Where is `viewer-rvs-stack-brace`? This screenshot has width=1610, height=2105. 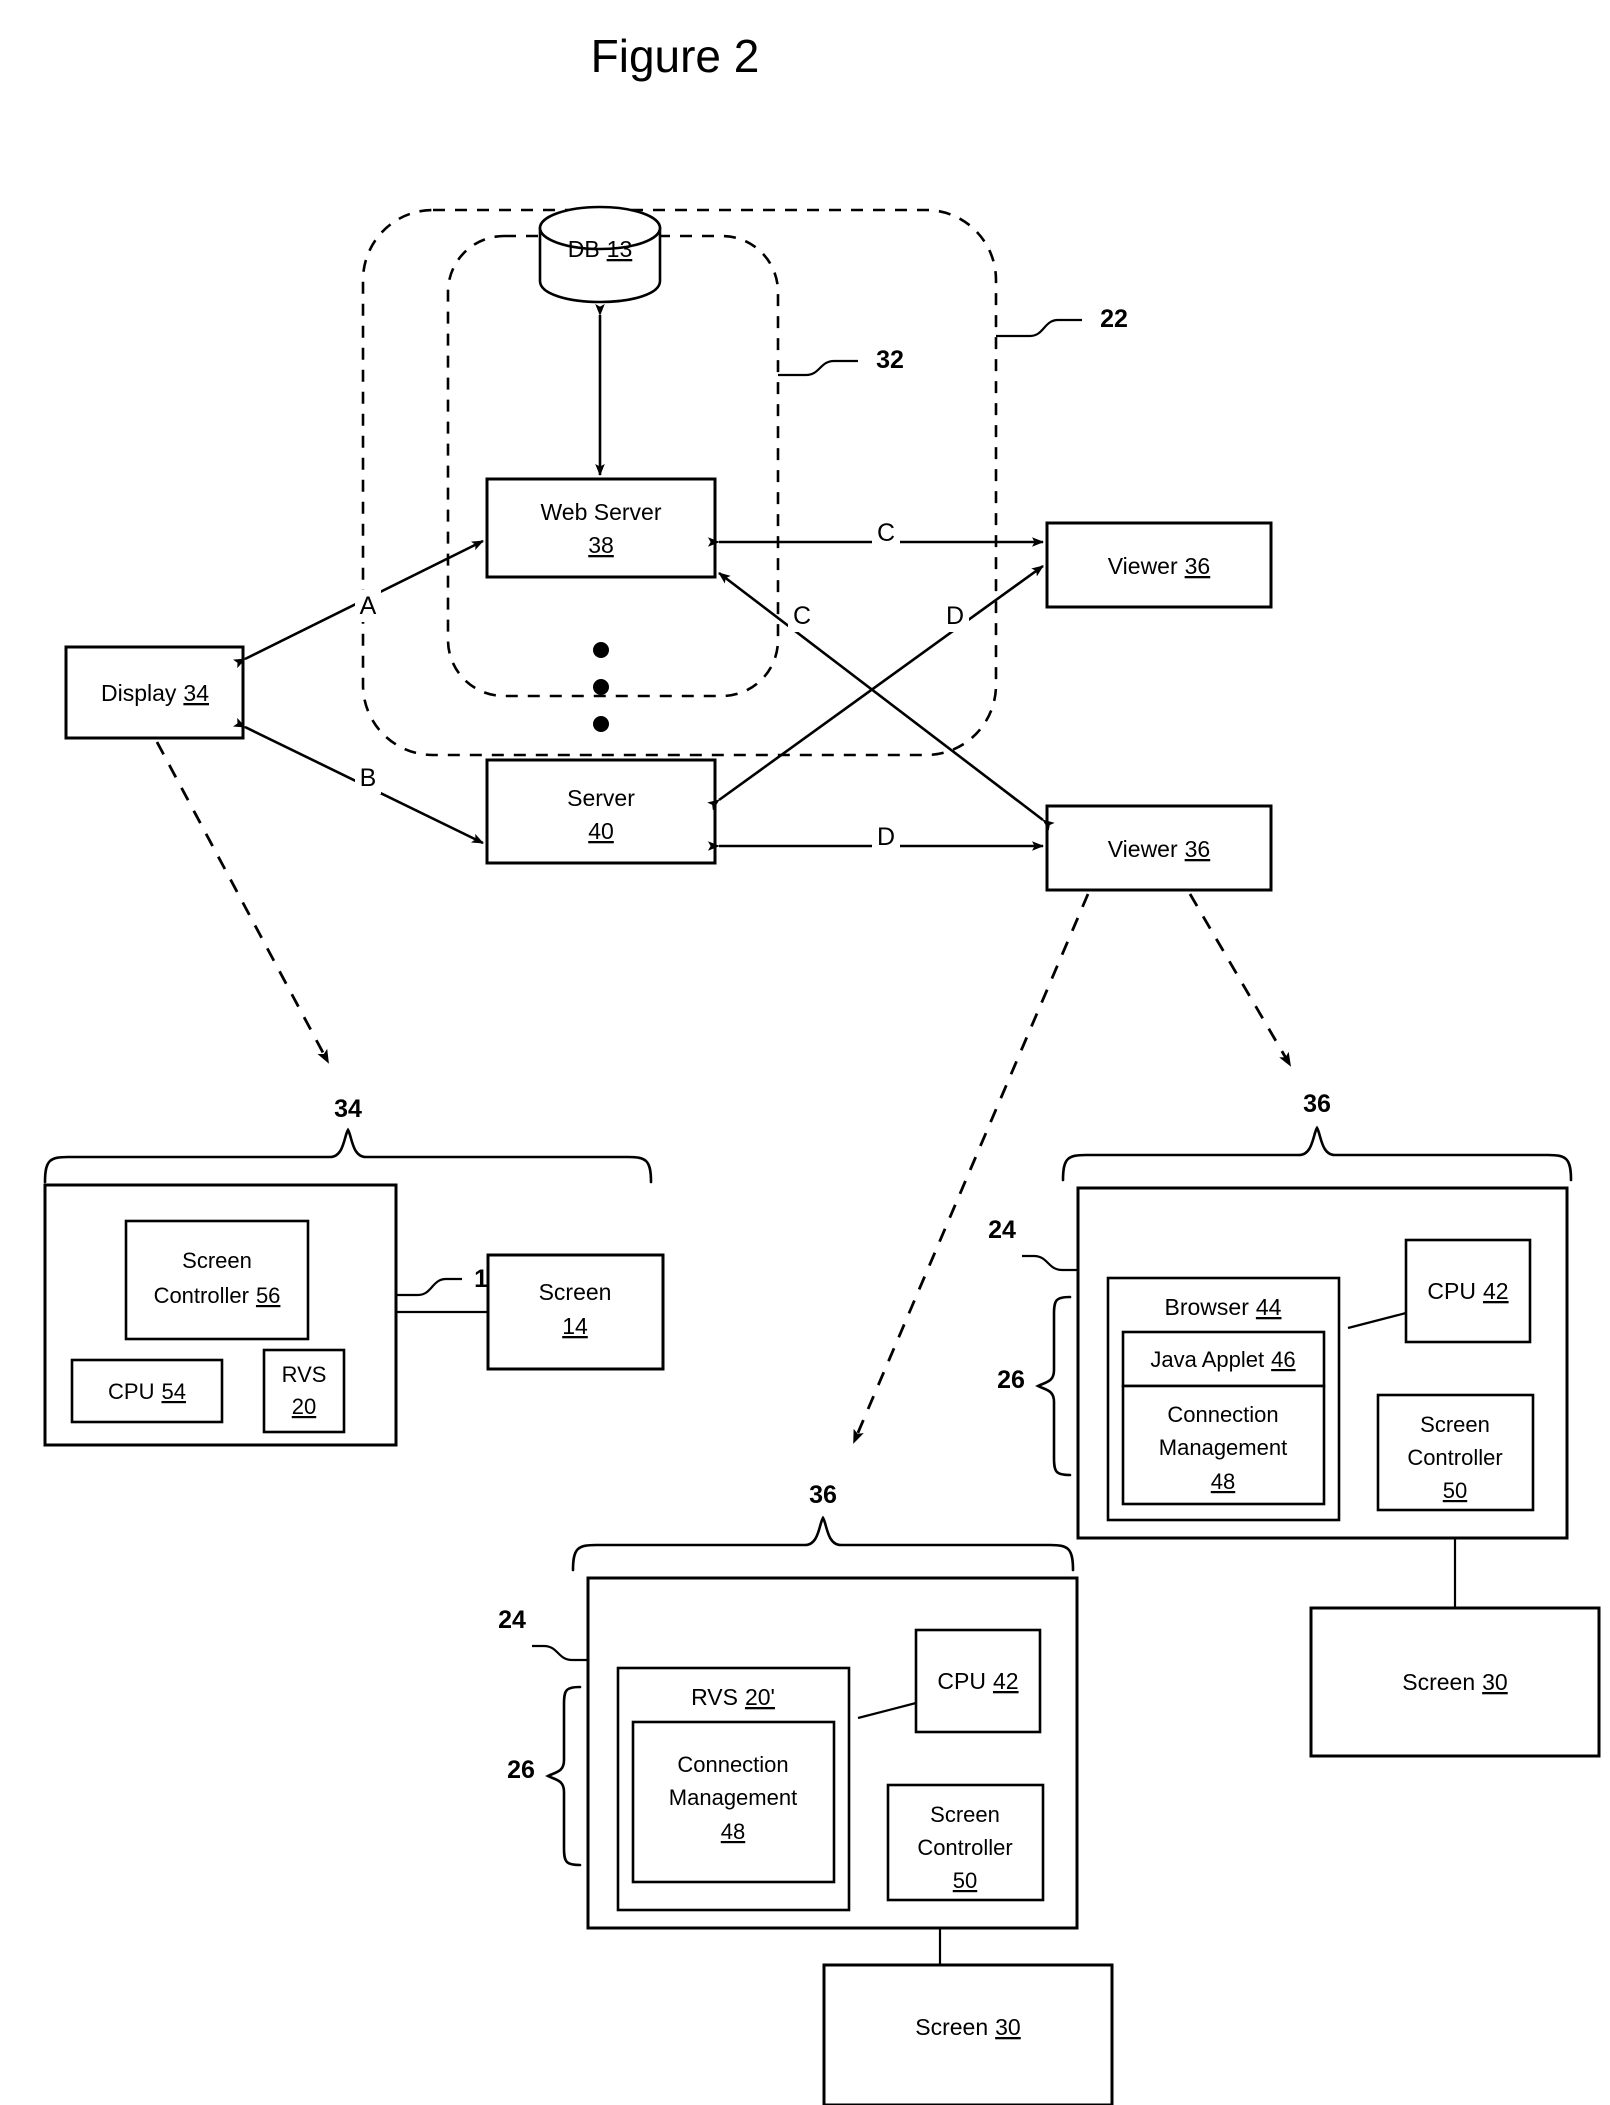 viewer-rvs-stack-brace is located at coordinates (563, 1776).